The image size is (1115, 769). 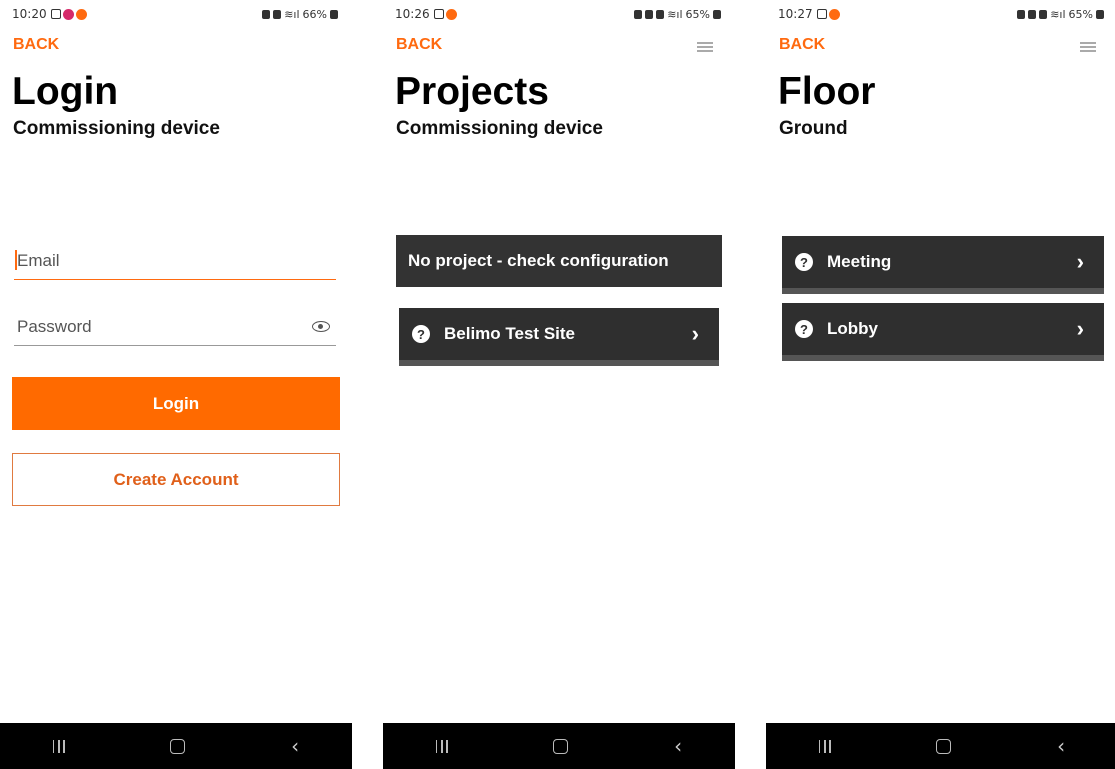 I want to click on email-field-wrapper, so click(x=175, y=263).